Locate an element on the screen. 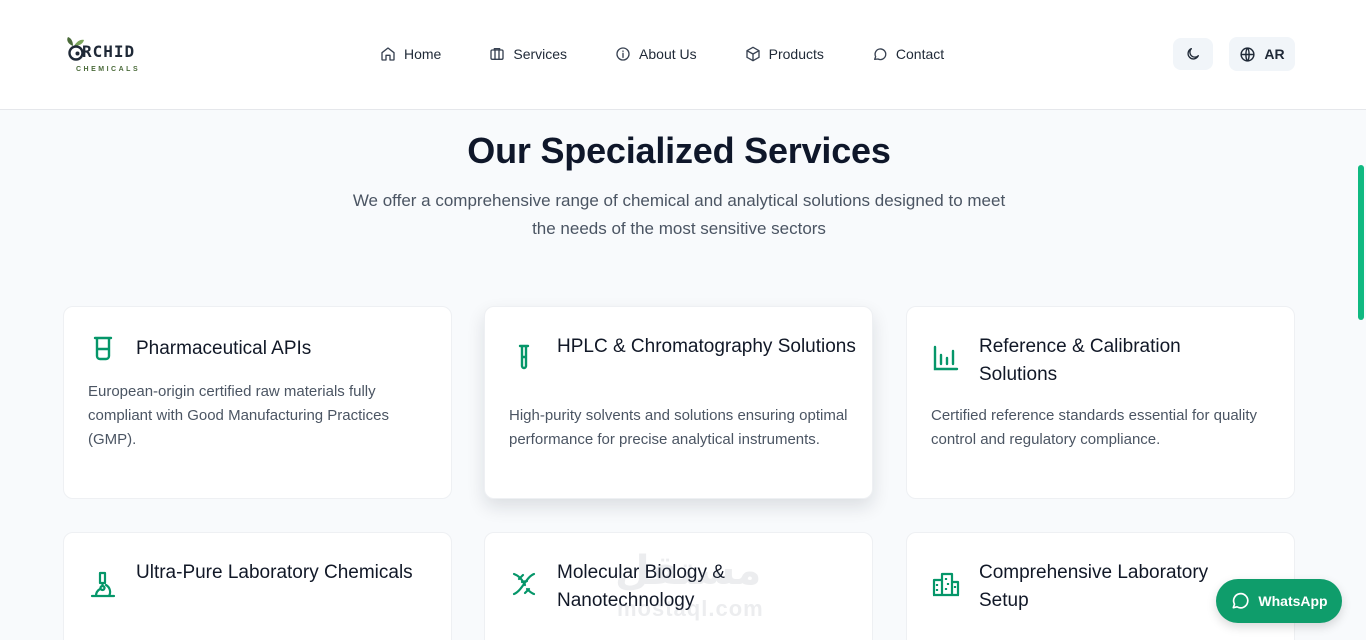  building-icon is located at coordinates (946, 584).